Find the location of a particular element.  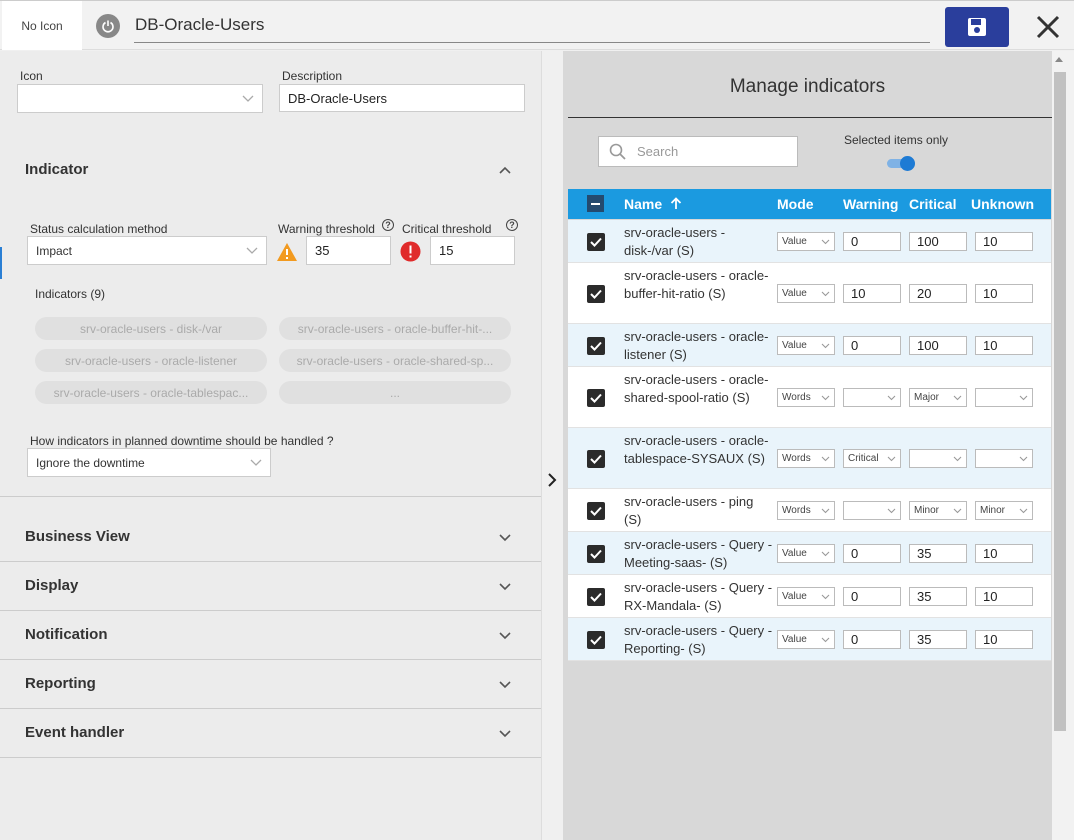

section-notification: Notification is located at coordinates (66, 634).